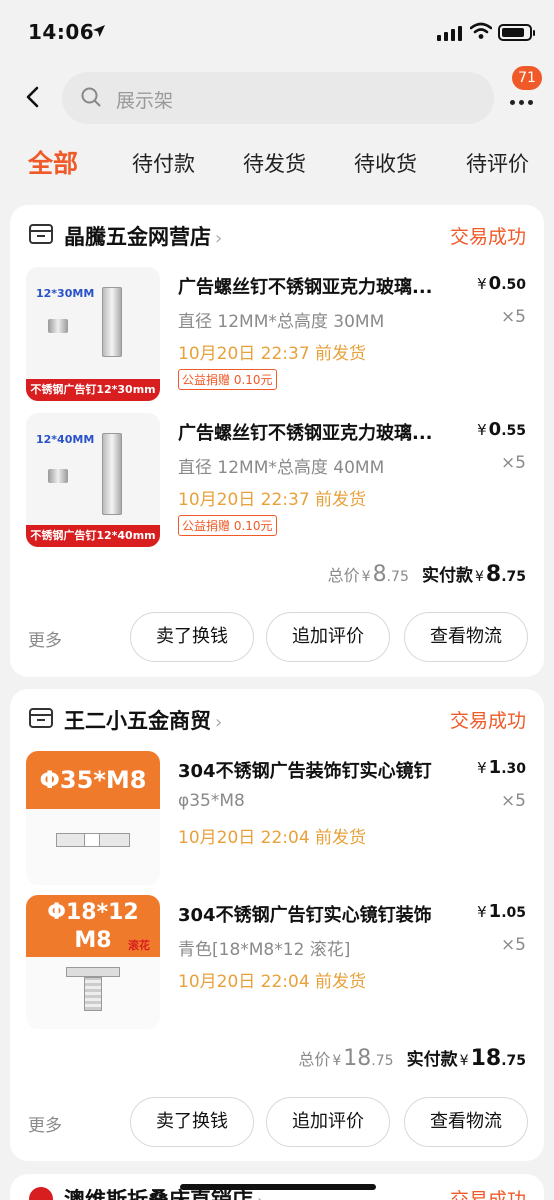 This screenshot has height=1200, width=554. I want to click on product-spec: φ35*M8, so click(211, 801).